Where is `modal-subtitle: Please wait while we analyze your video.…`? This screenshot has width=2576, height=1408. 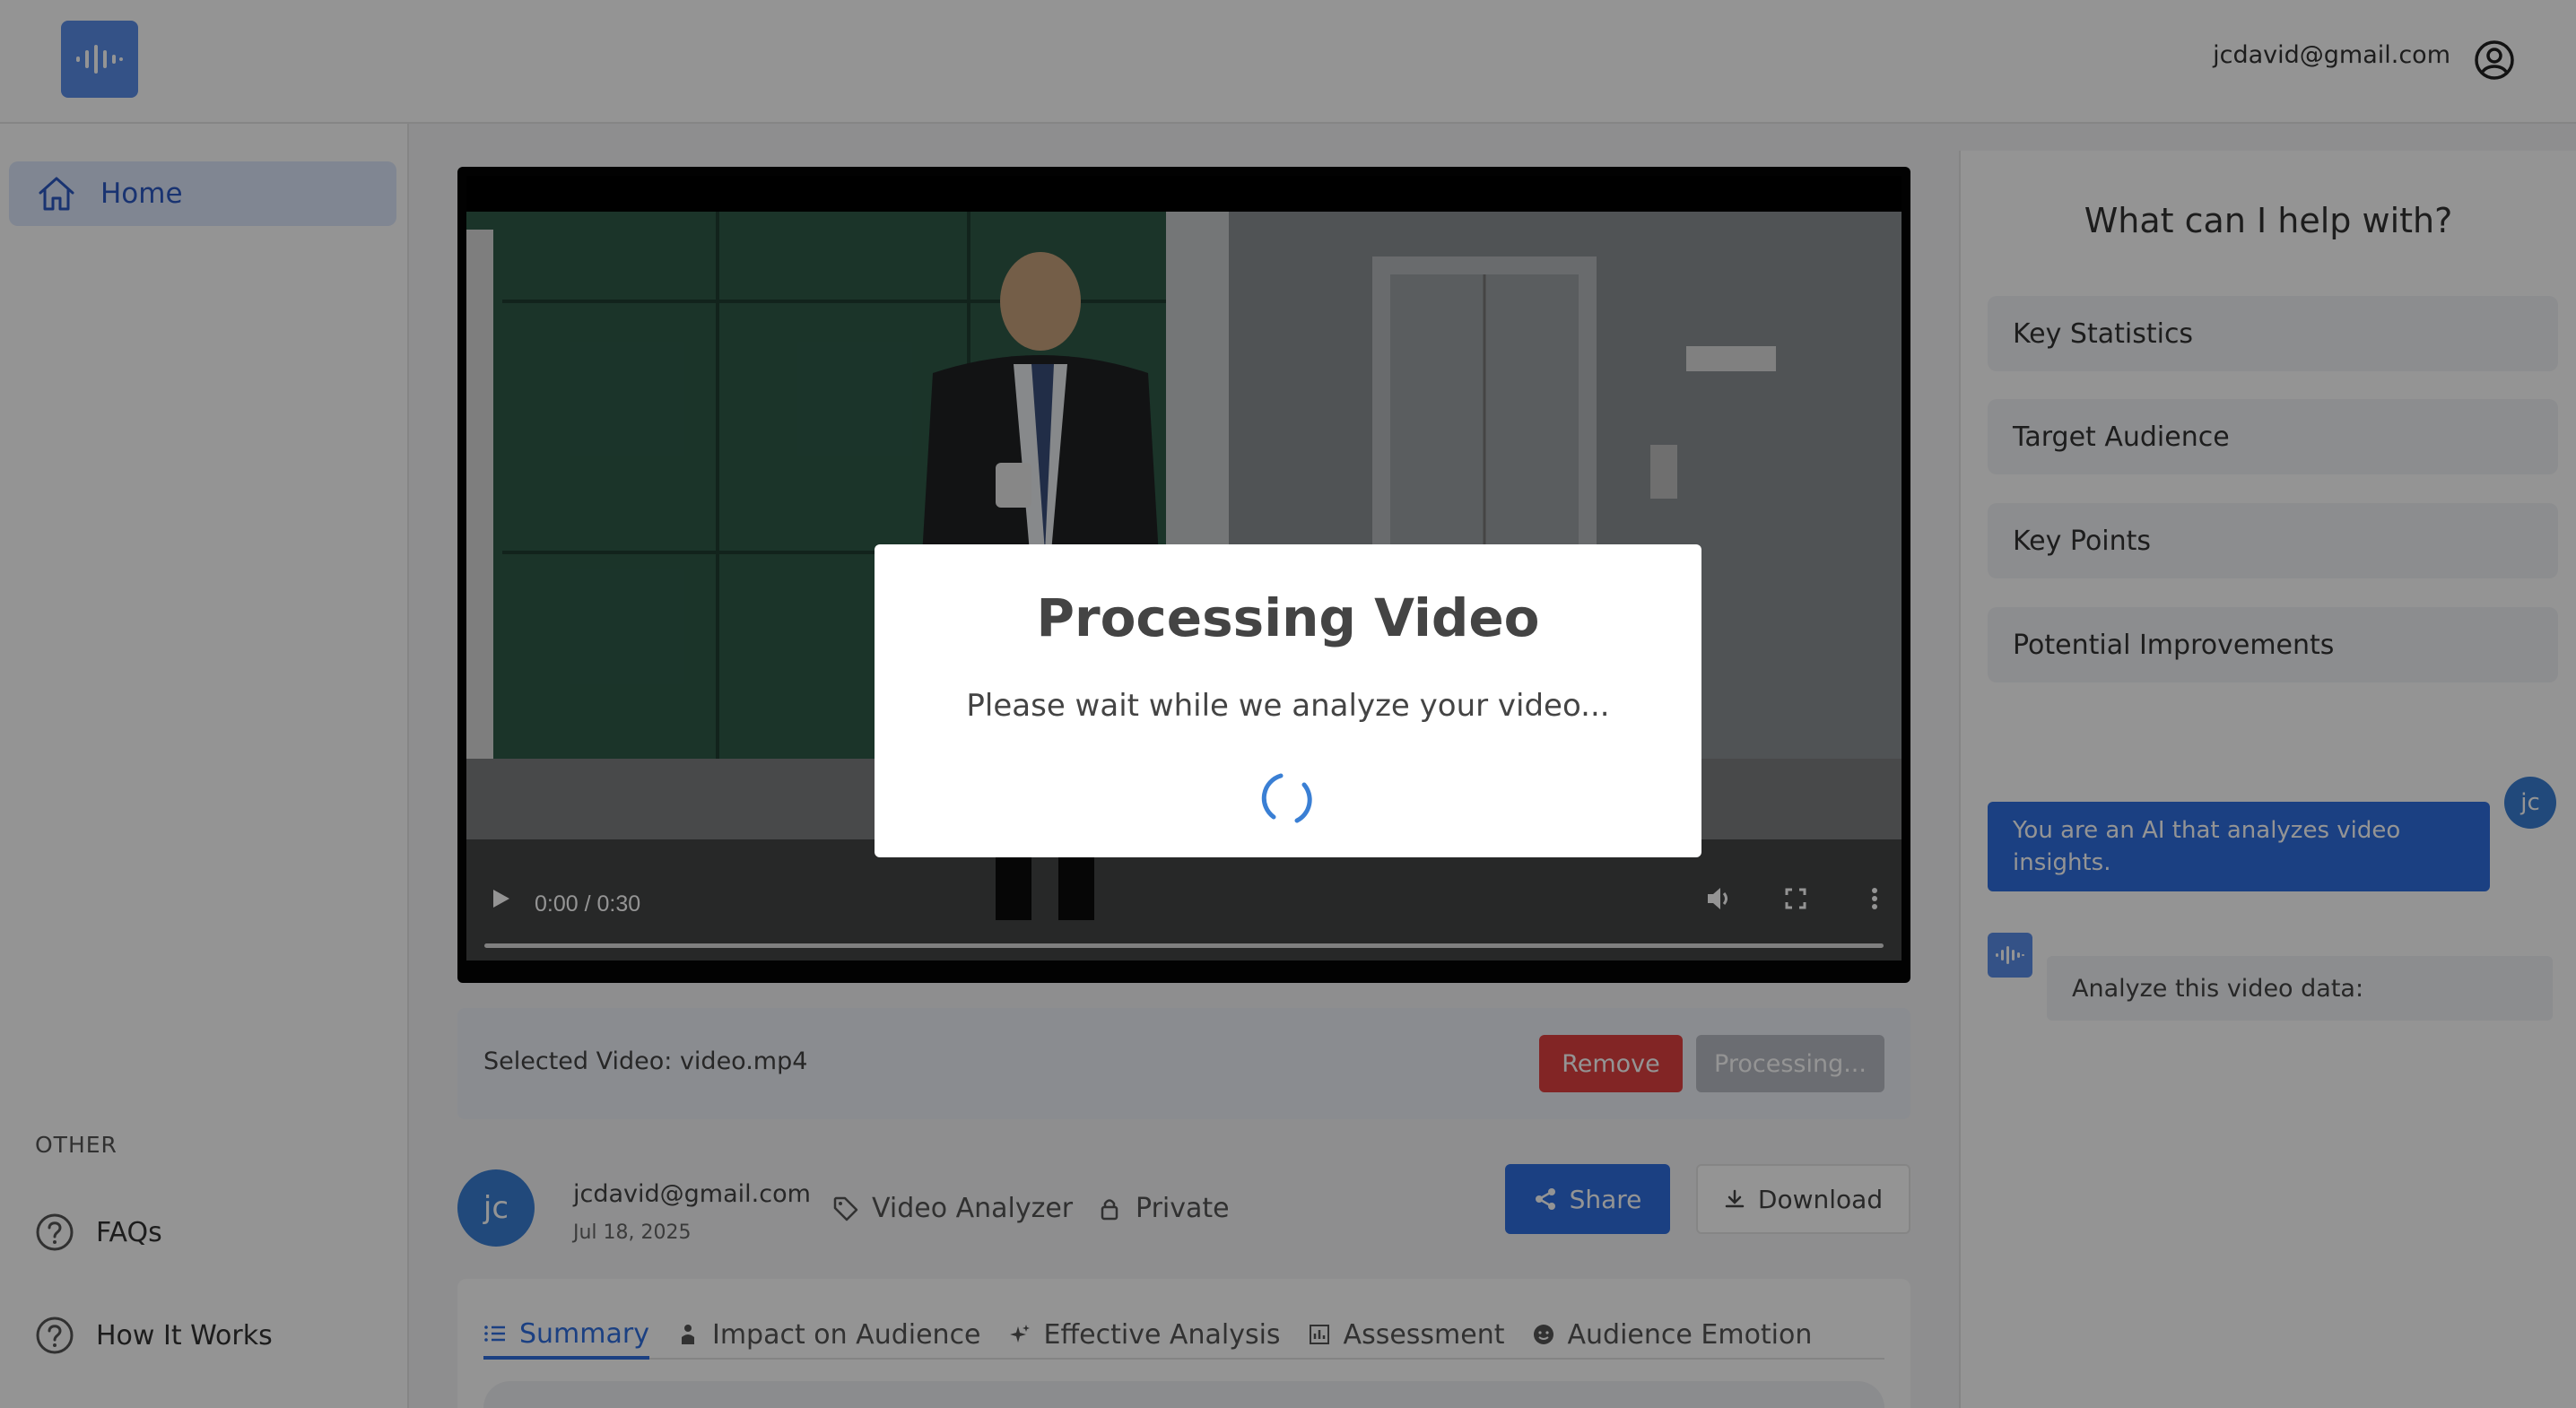
modal-subtitle: Please wait while we analyze your video.… is located at coordinates (1288, 706).